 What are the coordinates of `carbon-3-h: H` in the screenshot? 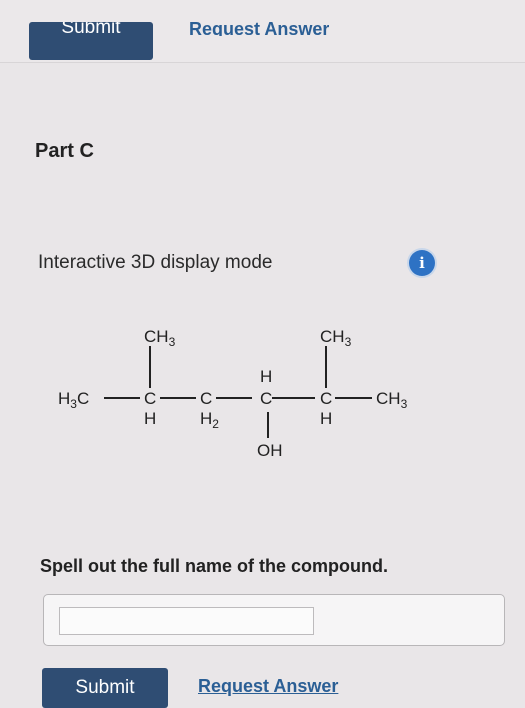 It's located at (266, 376).